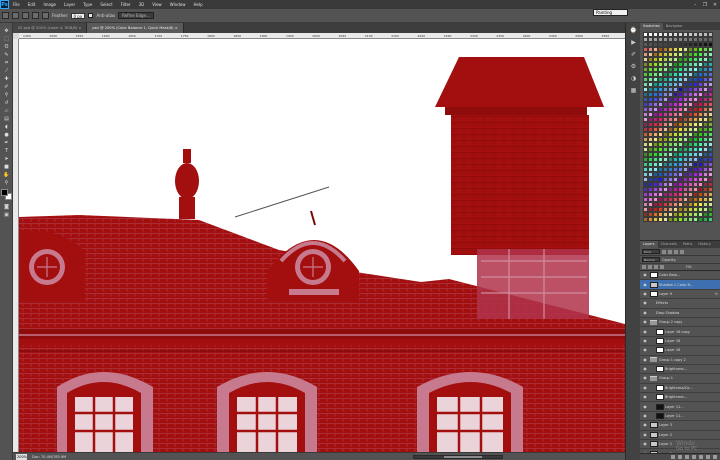 The width and height of the screenshot is (720, 460). I want to click on brush-panel-icon: ✐, so click(633, 54).